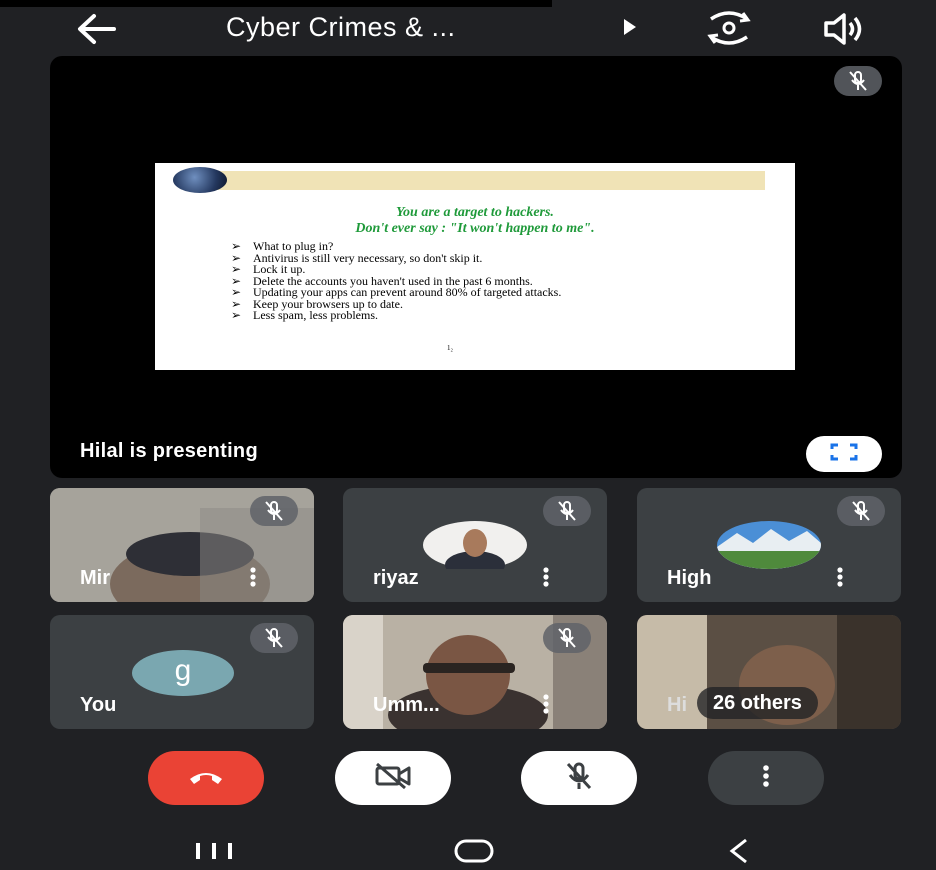  I want to click on participant-tile-riyaz: riyaz, so click(475, 545).